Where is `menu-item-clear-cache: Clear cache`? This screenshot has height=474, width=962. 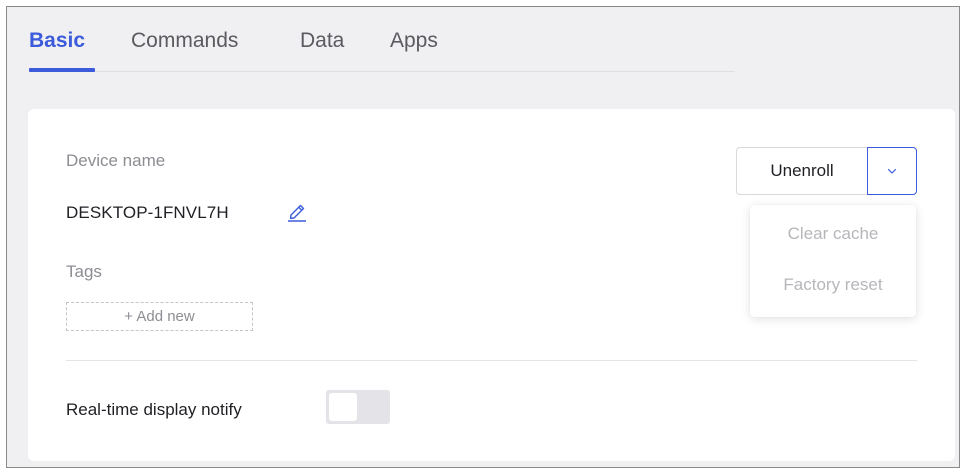 menu-item-clear-cache: Clear cache is located at coordinates (833, 234).